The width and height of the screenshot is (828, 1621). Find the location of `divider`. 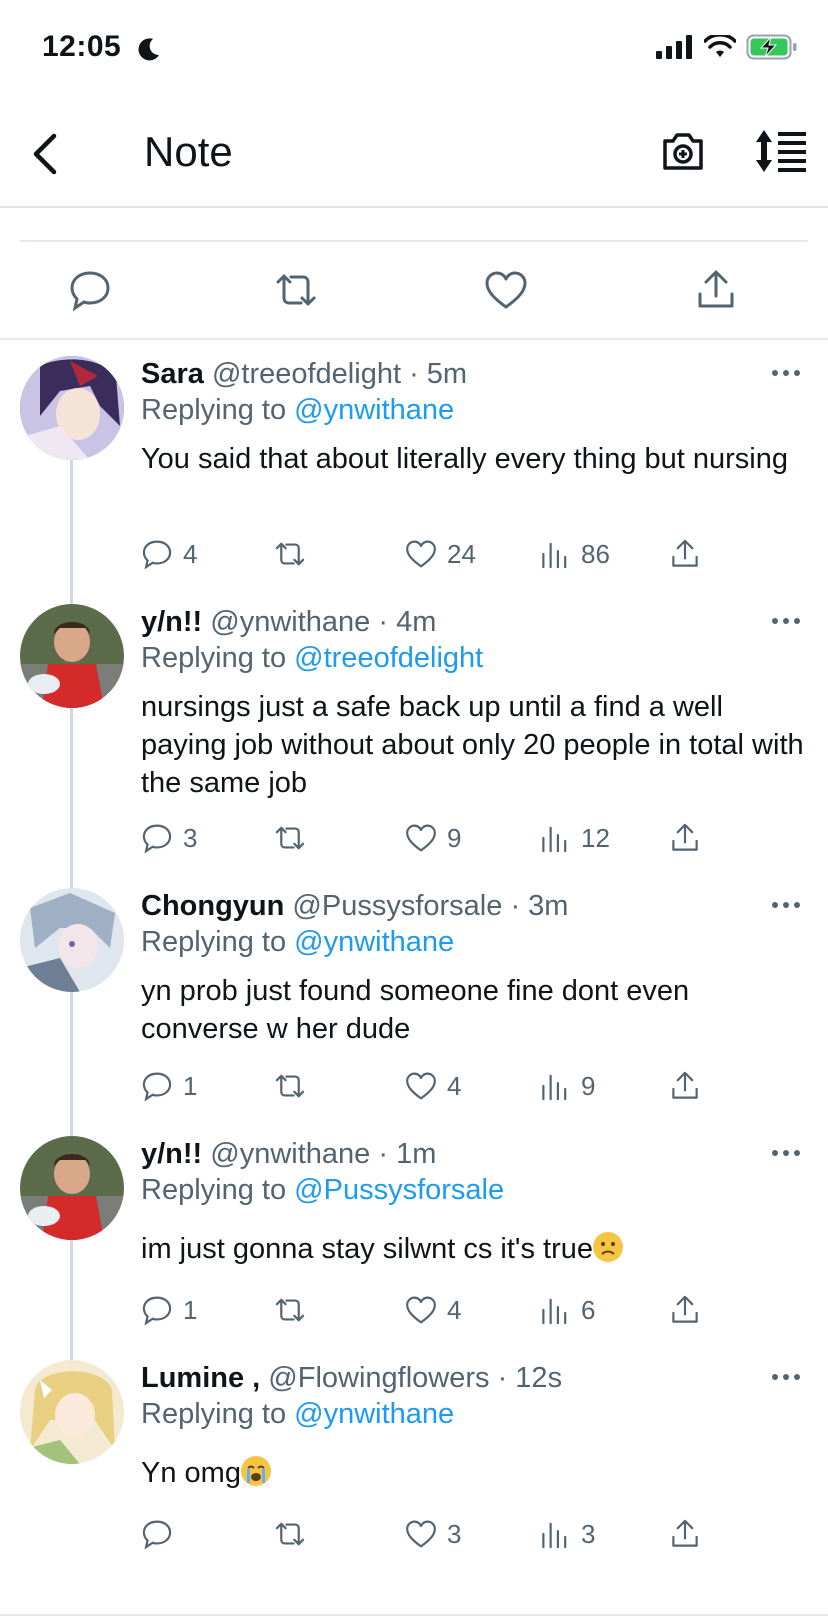

divider is located at coordinates (414, 1615).